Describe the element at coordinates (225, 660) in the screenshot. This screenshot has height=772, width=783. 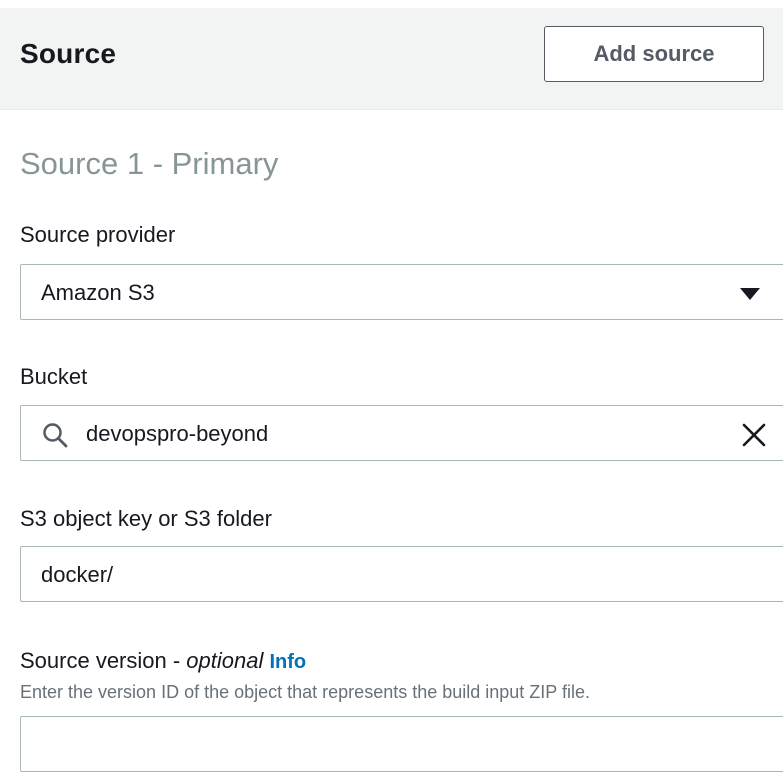
I see `optional-label: optional` at that location.